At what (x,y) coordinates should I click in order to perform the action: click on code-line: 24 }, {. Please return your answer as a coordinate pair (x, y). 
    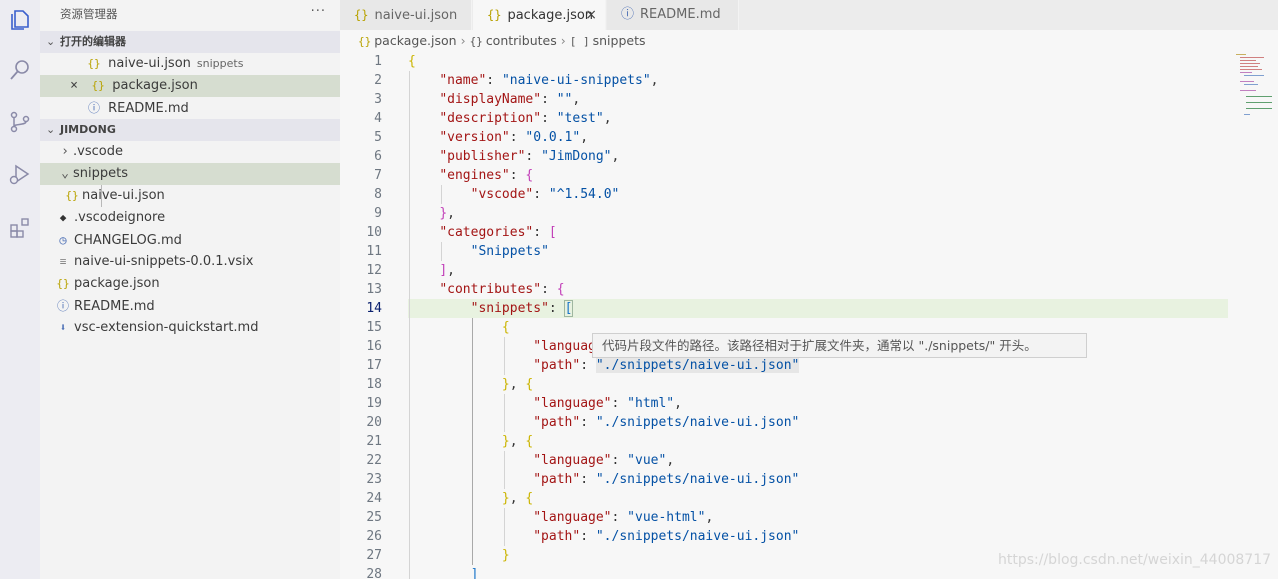
    Looking at the image, I should click on (450, 498).